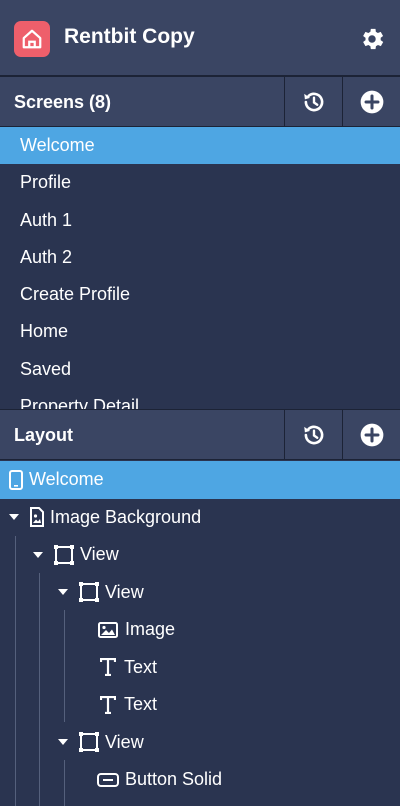  I want to click on screen-item-property-detail: Property Detail, so click(200, 398).